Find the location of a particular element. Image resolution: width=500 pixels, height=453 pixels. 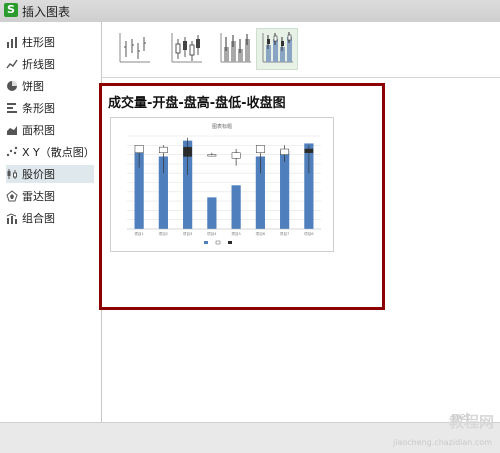

chart-preview: 图表标题项目1 项目2 项目3 项目4 项目5 项目6 项目7 项目8 is located at coordinates (222, 184).